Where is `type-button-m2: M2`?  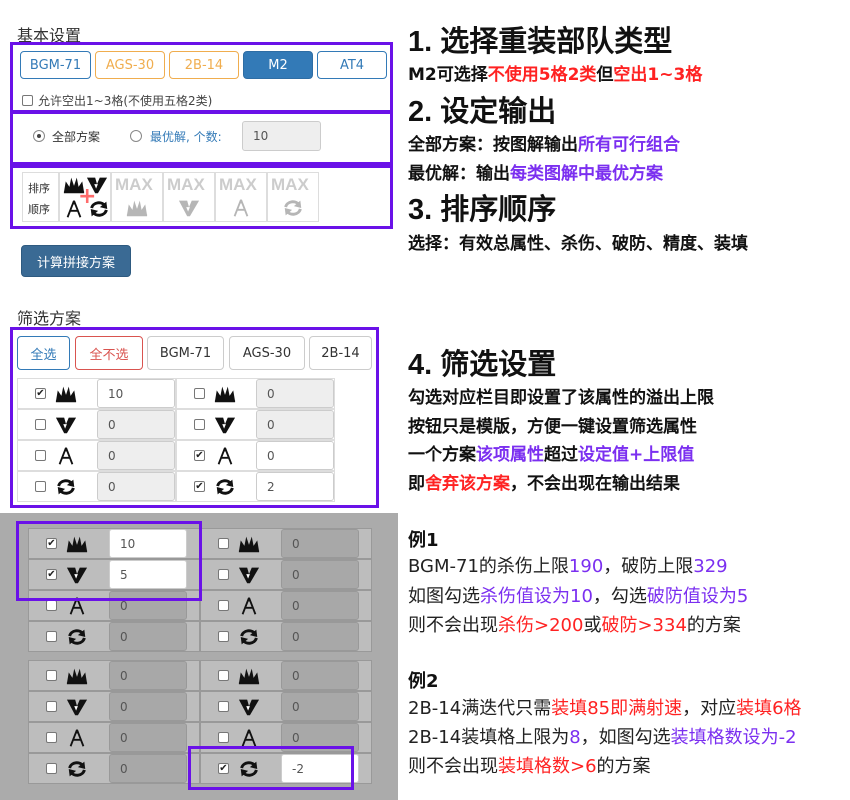
type-button-m2: M2 is located at coordinates (278, 65).